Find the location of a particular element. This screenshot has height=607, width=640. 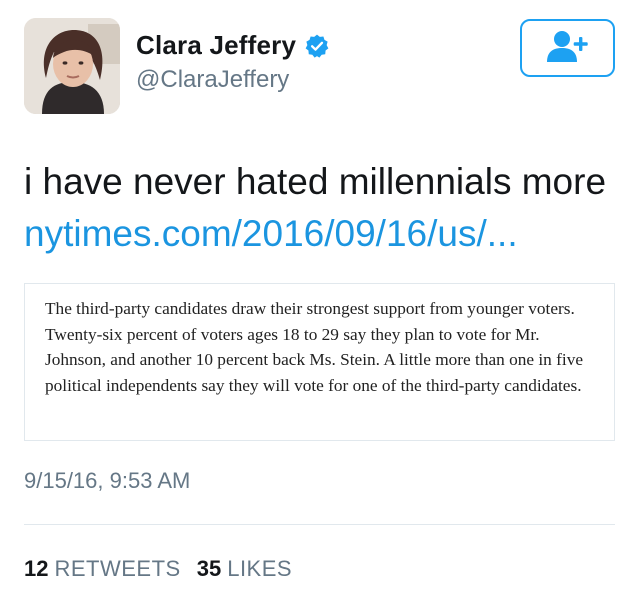

tweet-text: i have never hated millennials more is located at coordinates (315, 181).